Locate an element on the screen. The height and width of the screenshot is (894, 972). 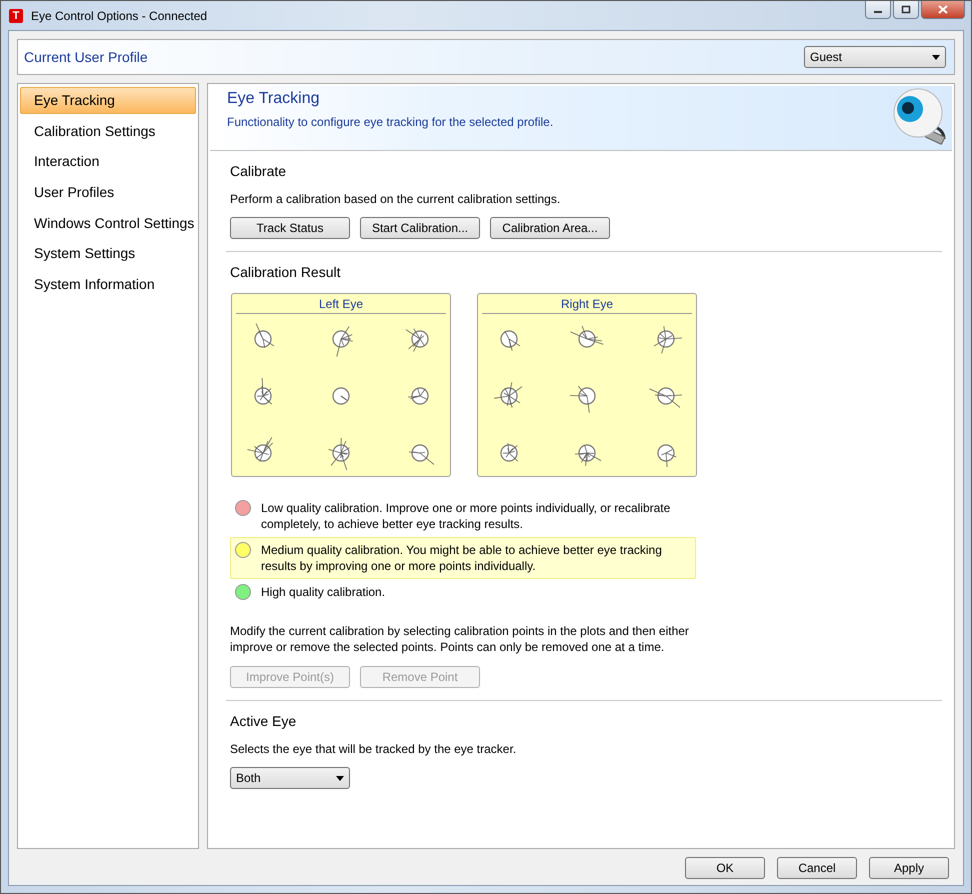
active-eye-dropdown: Both is located at coordinates (290, 778).